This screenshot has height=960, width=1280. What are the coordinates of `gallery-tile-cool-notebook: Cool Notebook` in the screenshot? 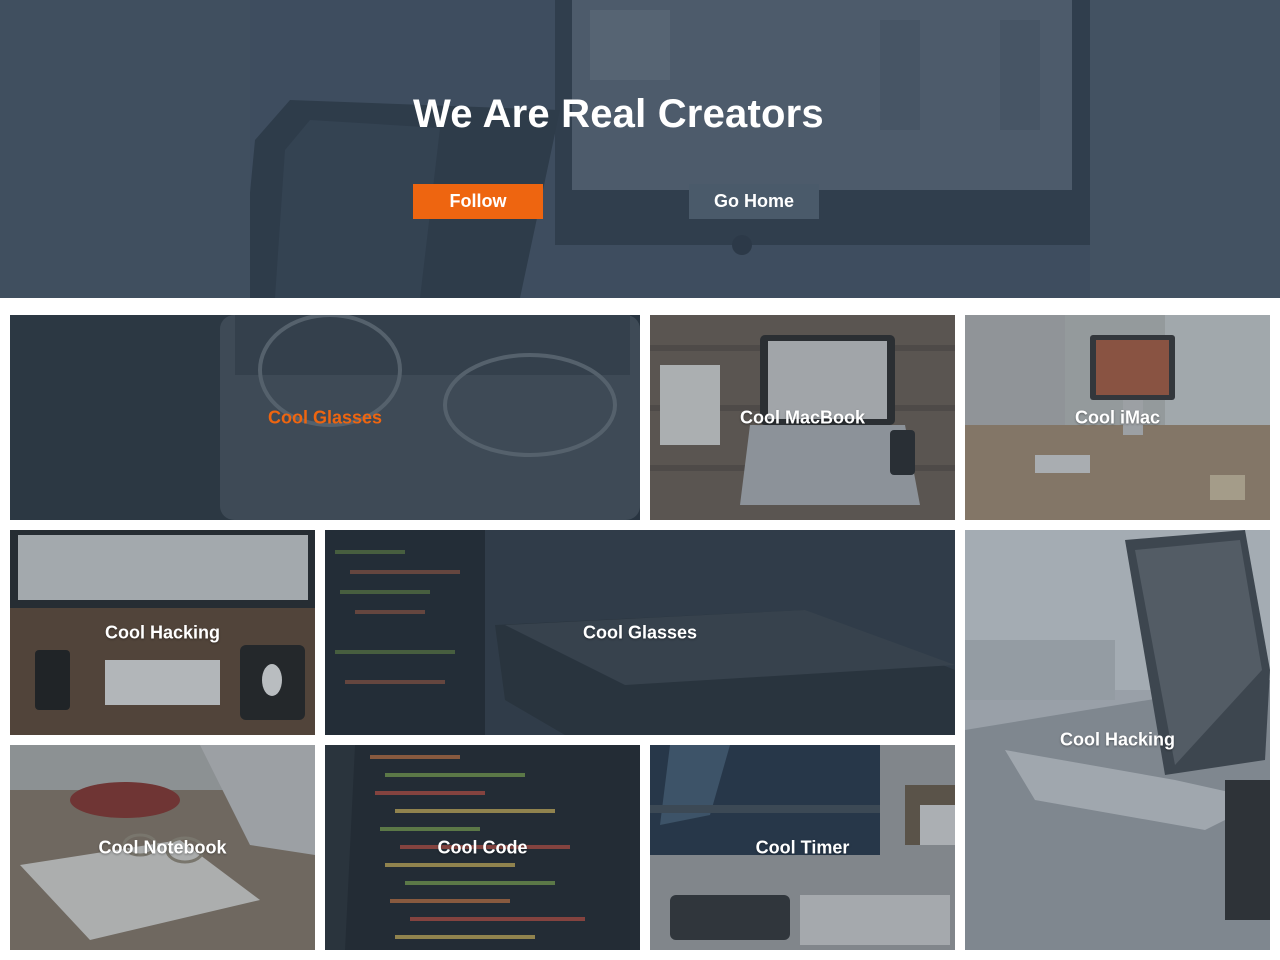 It's located at (162, 847).